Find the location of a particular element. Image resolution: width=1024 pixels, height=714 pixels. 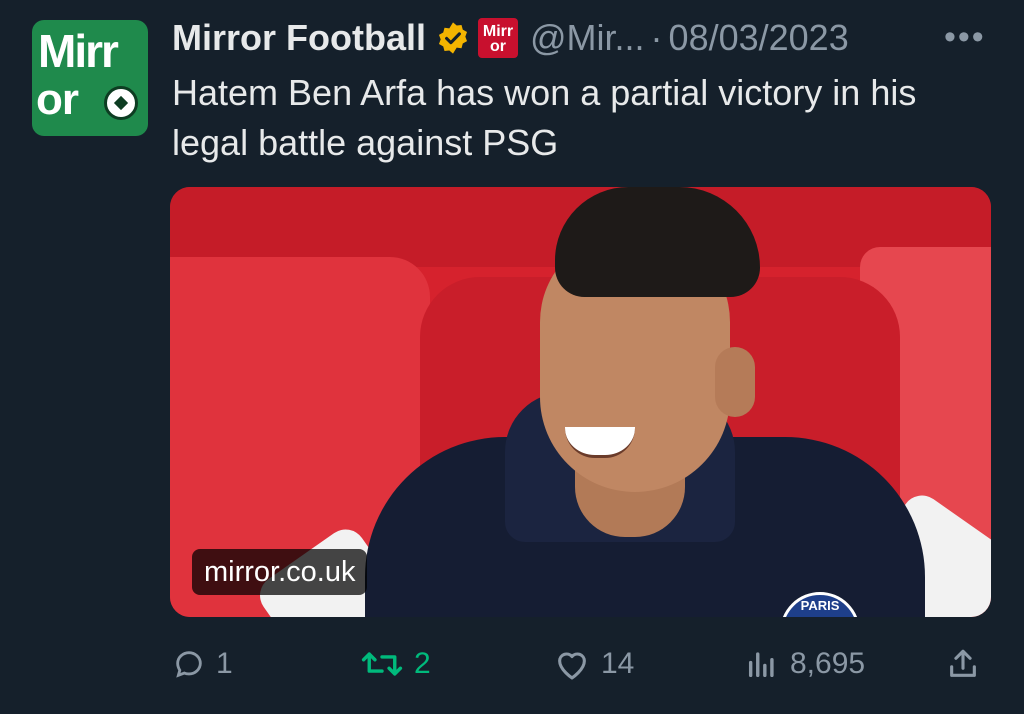

player-hair is located at coordinates (657, 242).